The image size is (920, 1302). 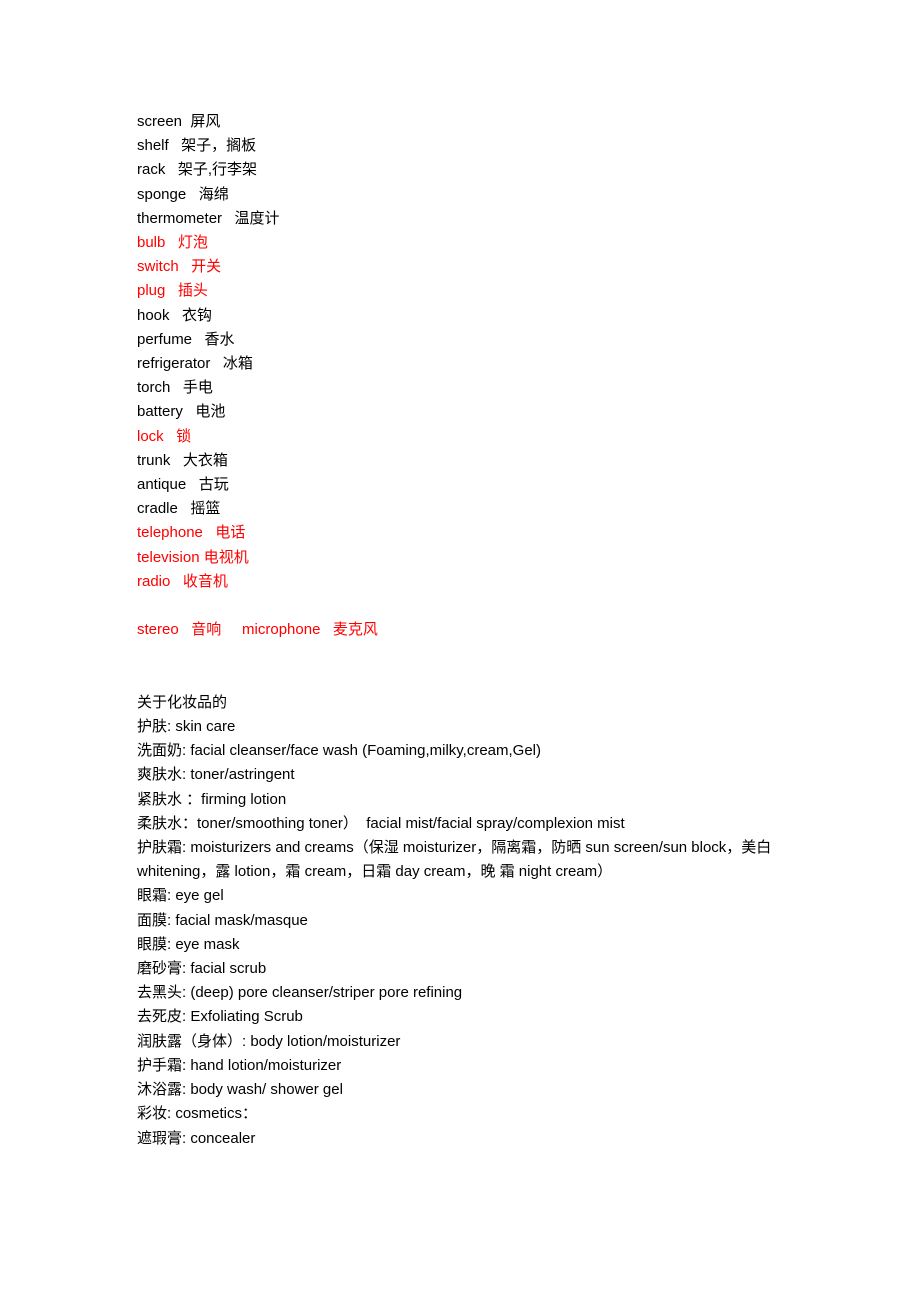 What do you see at coordinates (196, 1138) in the screenshot?
I see `cosmetics-entry: 遮瑕膏: concealer` at bounding box center [196, 1138].